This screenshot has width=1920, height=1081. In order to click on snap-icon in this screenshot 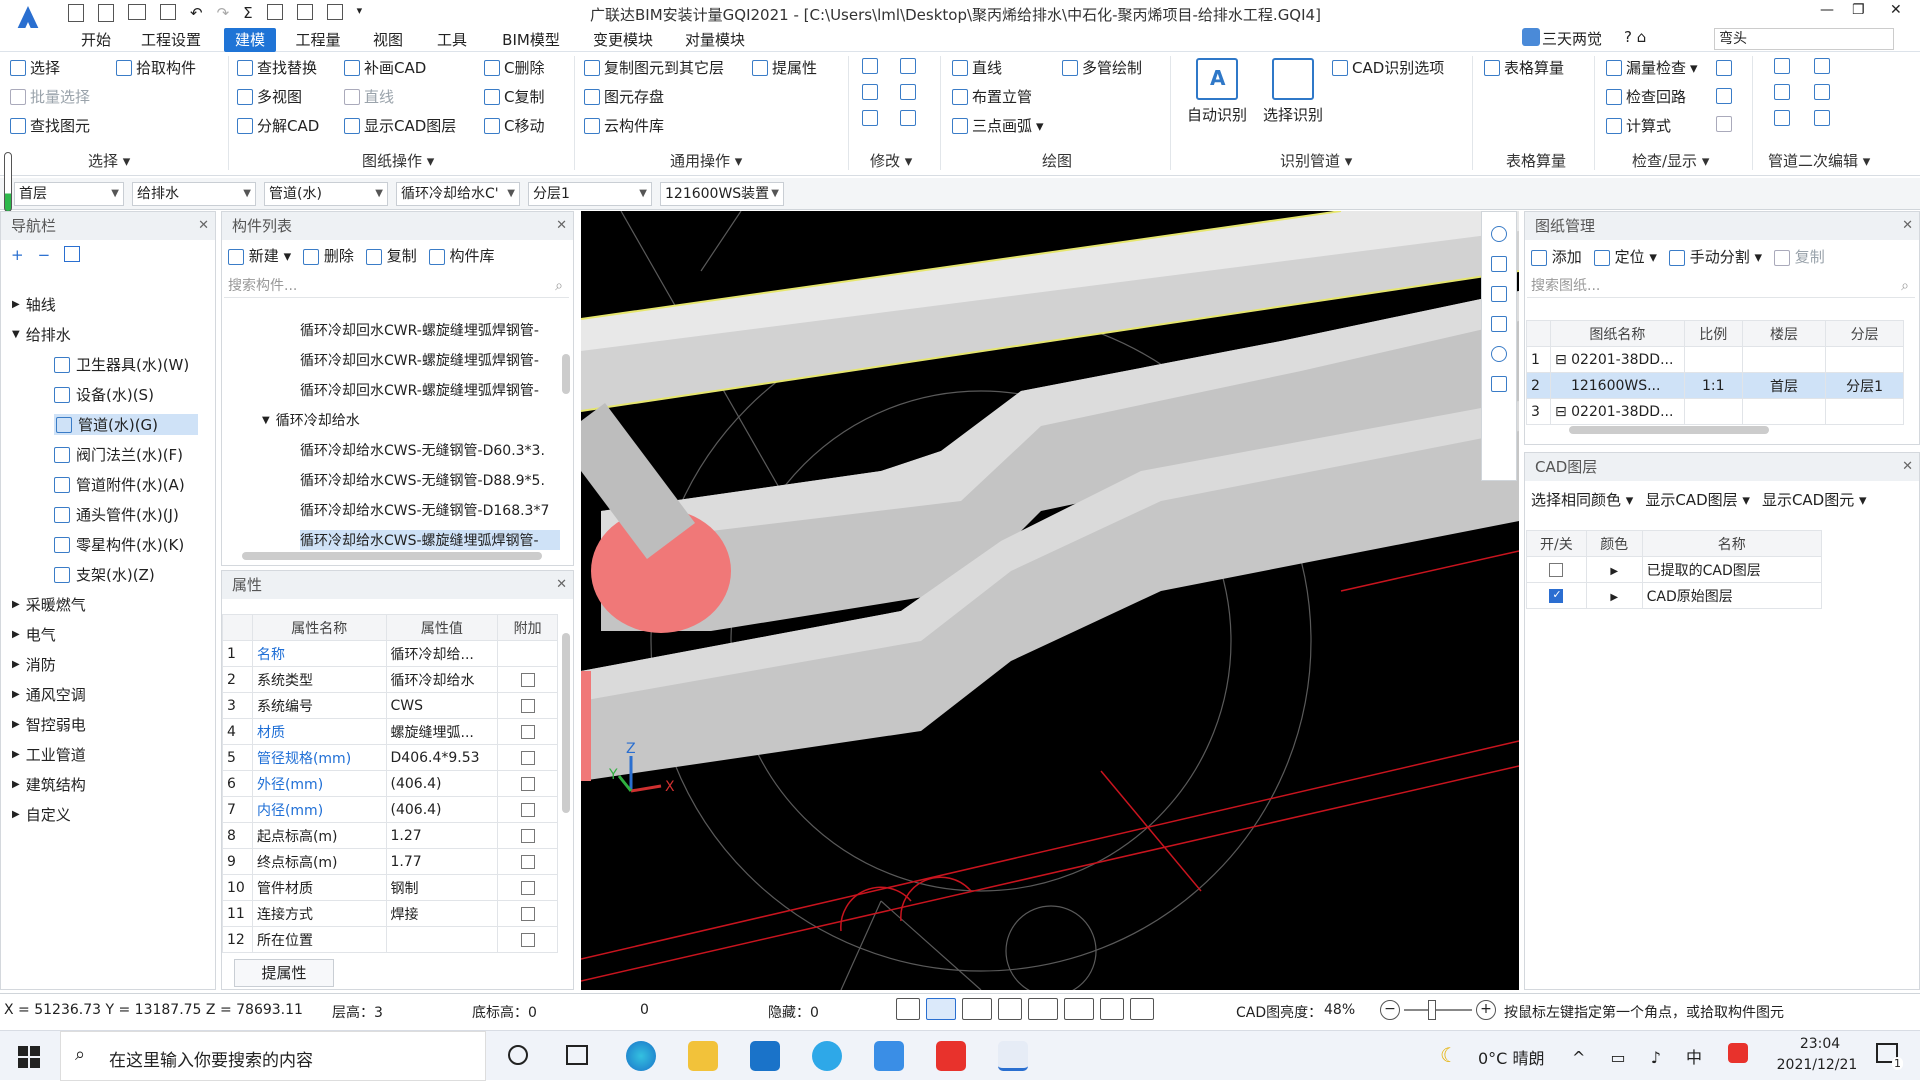, I will do `click(1079, 1009)`.